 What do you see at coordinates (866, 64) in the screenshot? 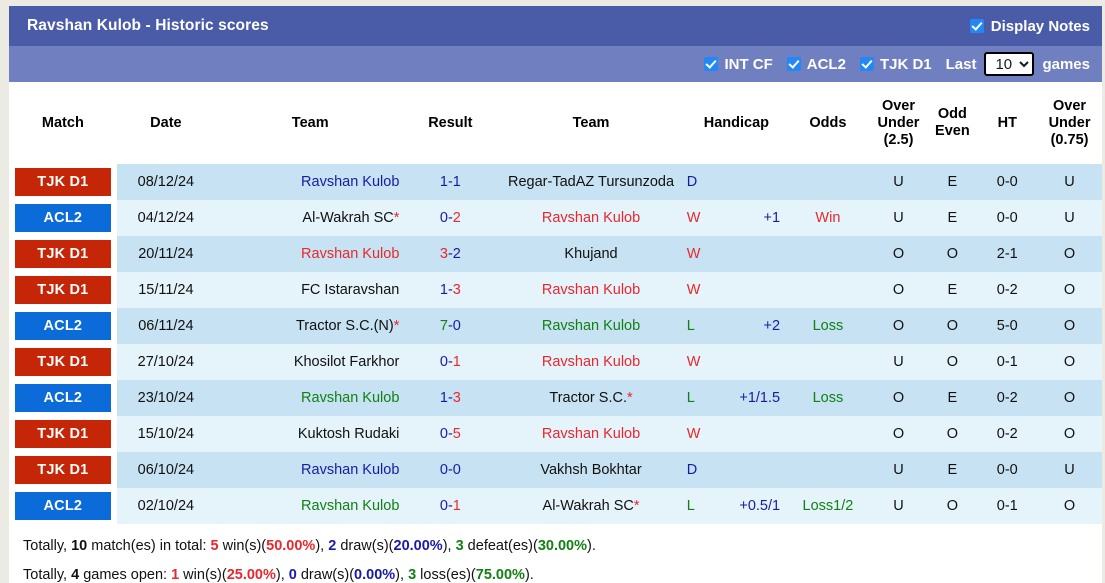
I see `tjk-d1-checkbox` at bounding box center [866, 64].